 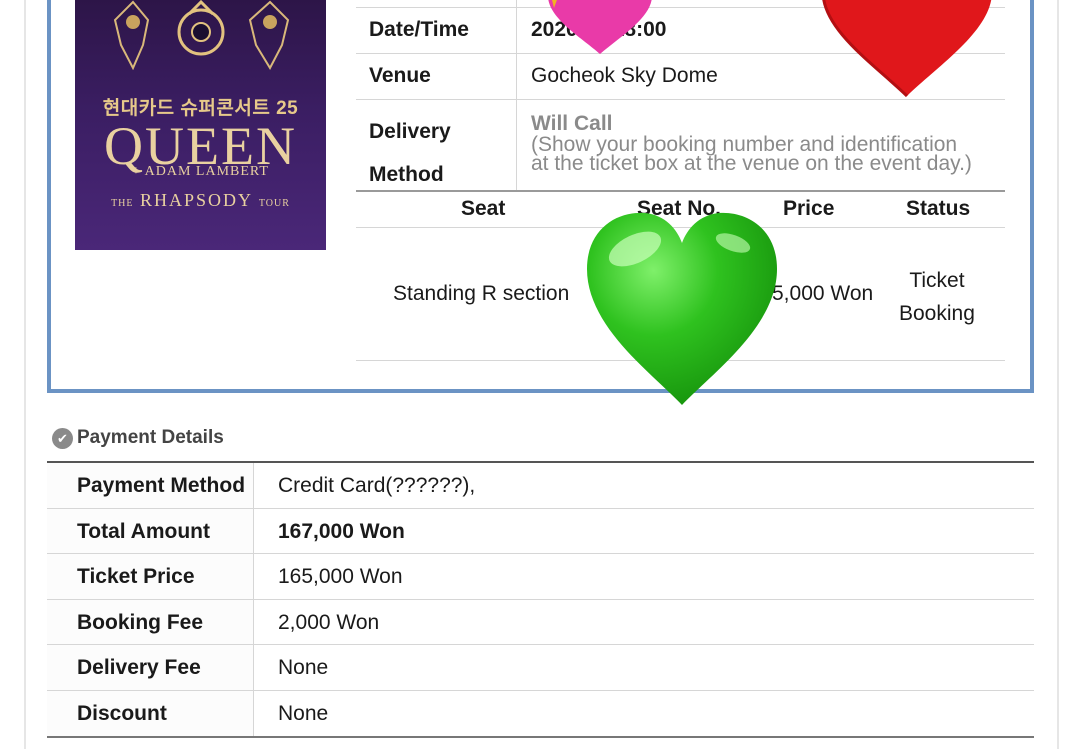 I want to click on datetime-label: Date/Time, so click(x=436, y=30).